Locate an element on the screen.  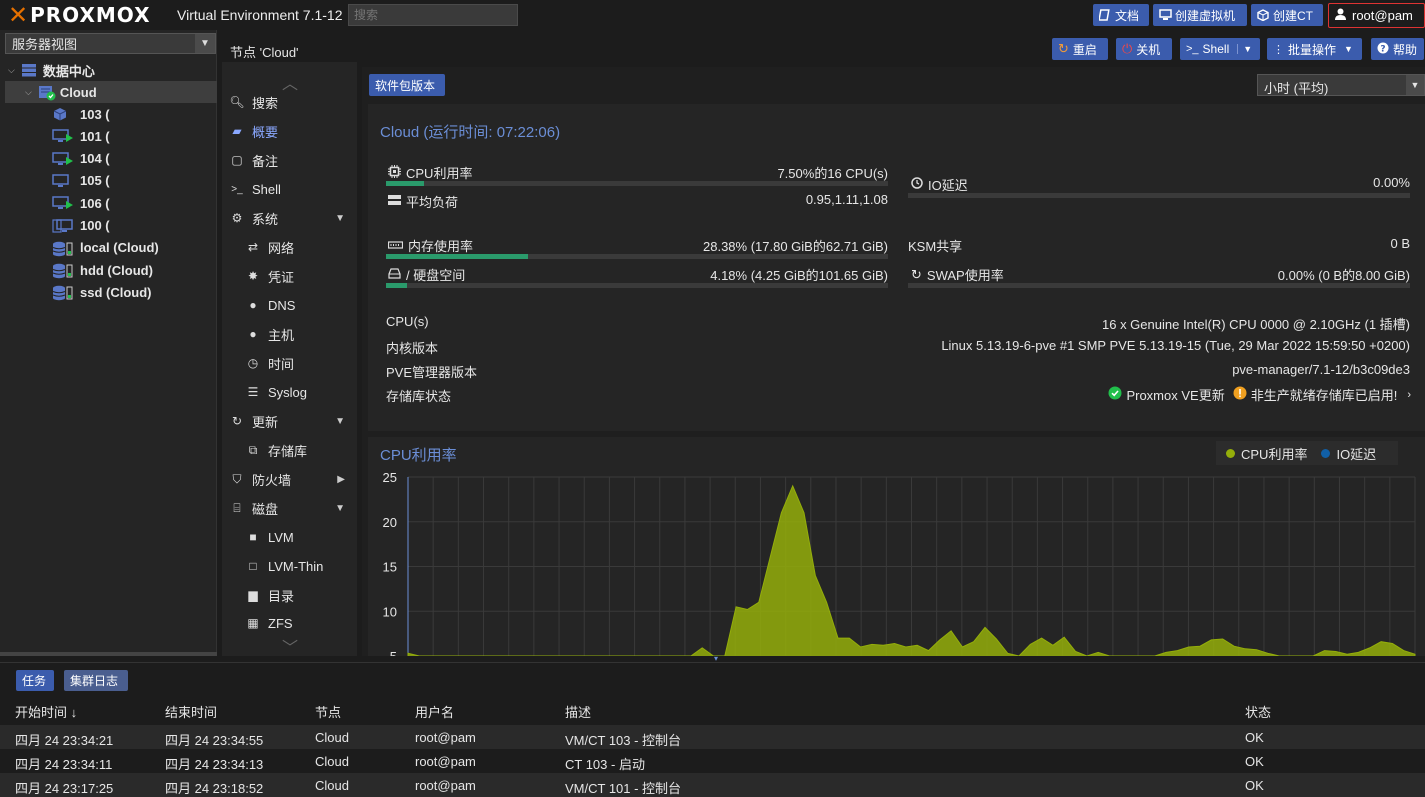
tree-item: 104 ( is located at coordinates (134, 159).